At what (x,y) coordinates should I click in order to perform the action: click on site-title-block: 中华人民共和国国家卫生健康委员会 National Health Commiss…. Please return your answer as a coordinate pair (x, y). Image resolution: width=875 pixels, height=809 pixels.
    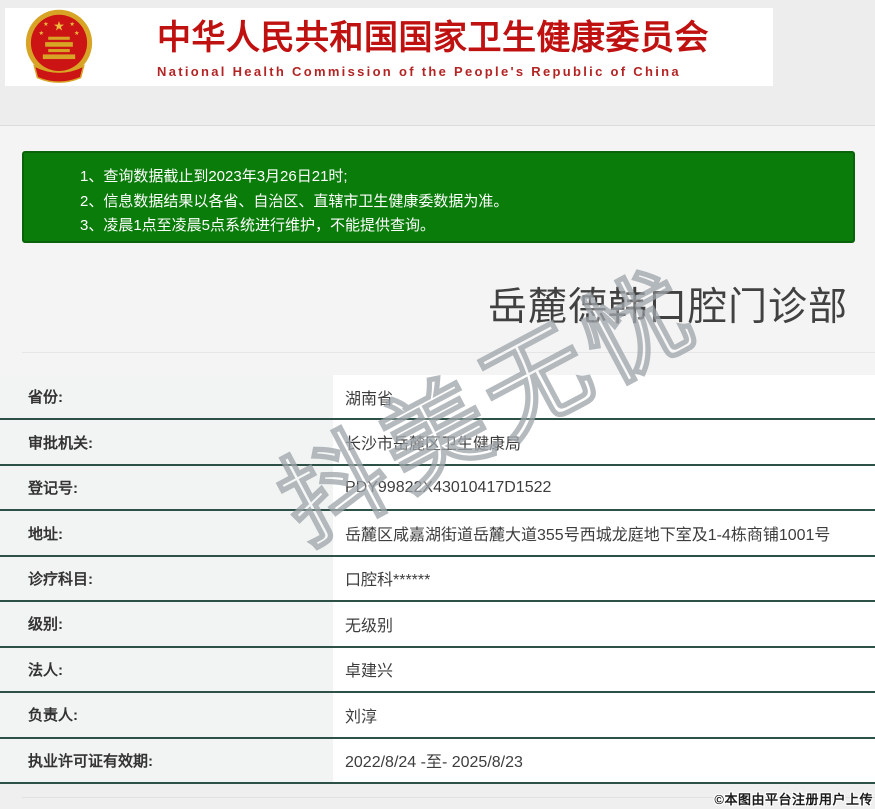
    Looking at the image, I should click on (433, 48).